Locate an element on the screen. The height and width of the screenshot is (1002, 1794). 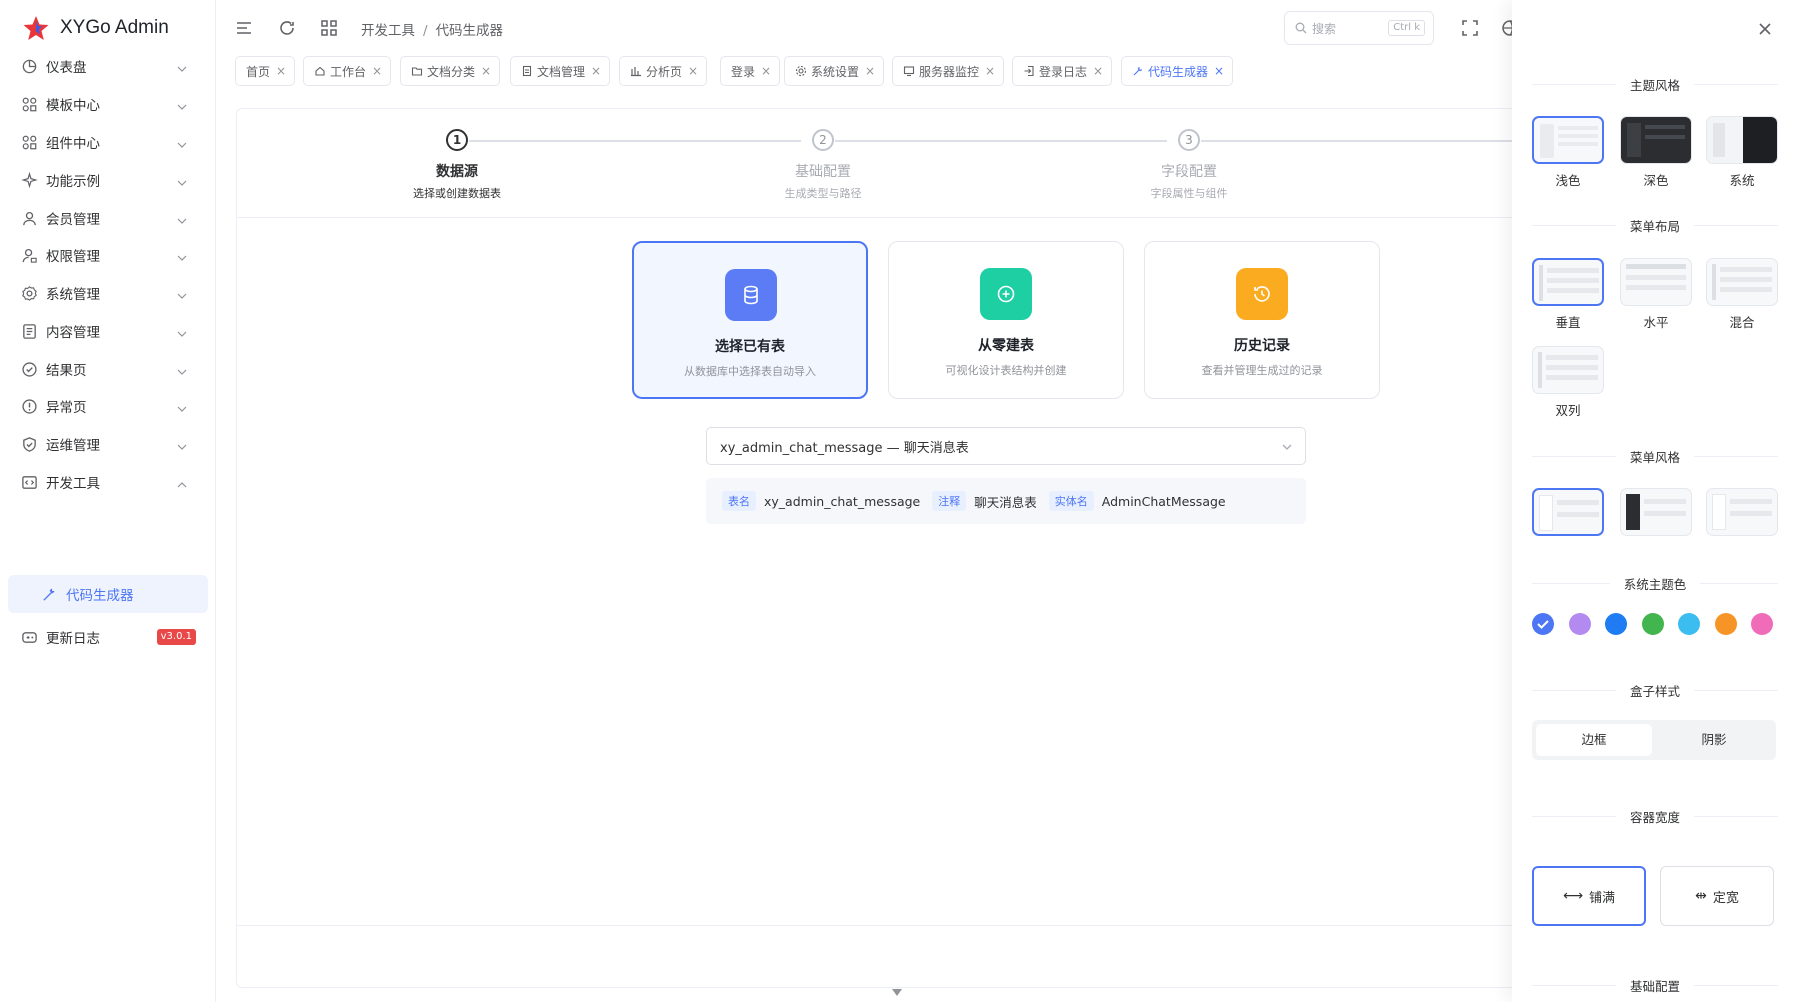
app-logo: XYGo Admin is located at coordinates (95, 28).